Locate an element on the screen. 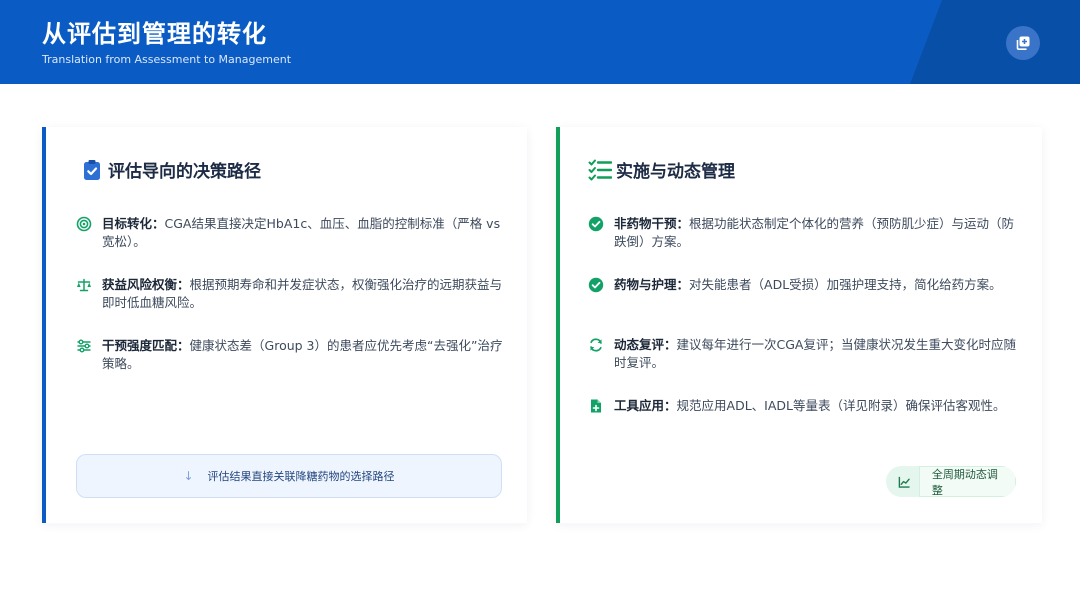 This screenshot has height=608, width=1080. list-item: 非药物干预：根据功能状态制定个体化的营养（预防肌少症）与运动（防跌倒）方案。 is located at coordinates (804, 233).